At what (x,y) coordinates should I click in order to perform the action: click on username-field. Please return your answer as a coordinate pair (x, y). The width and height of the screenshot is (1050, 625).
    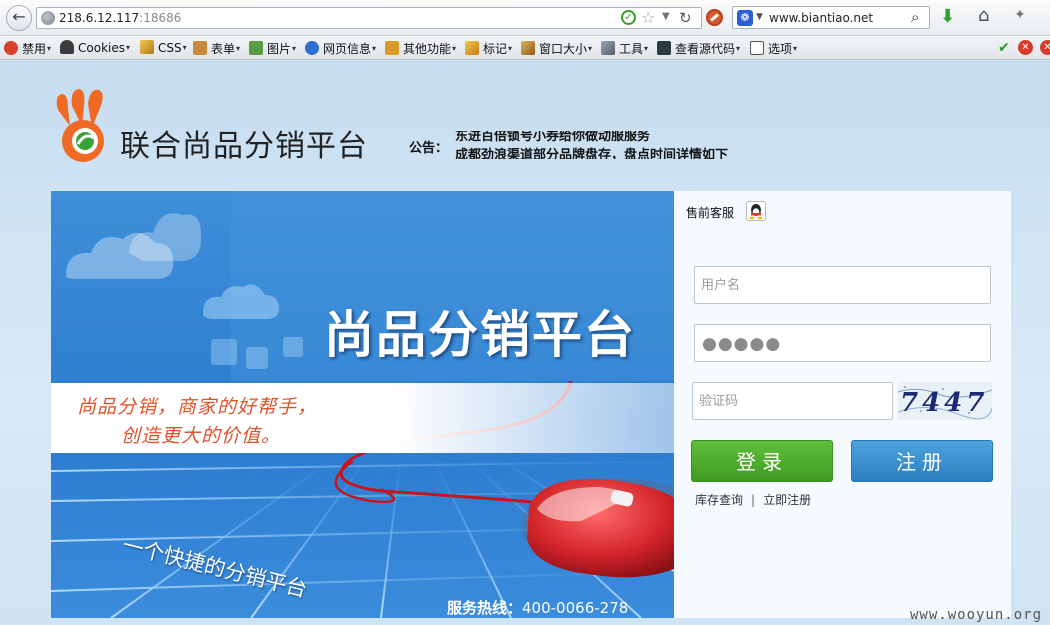
    Looking at the image, I should click on (842, 285).